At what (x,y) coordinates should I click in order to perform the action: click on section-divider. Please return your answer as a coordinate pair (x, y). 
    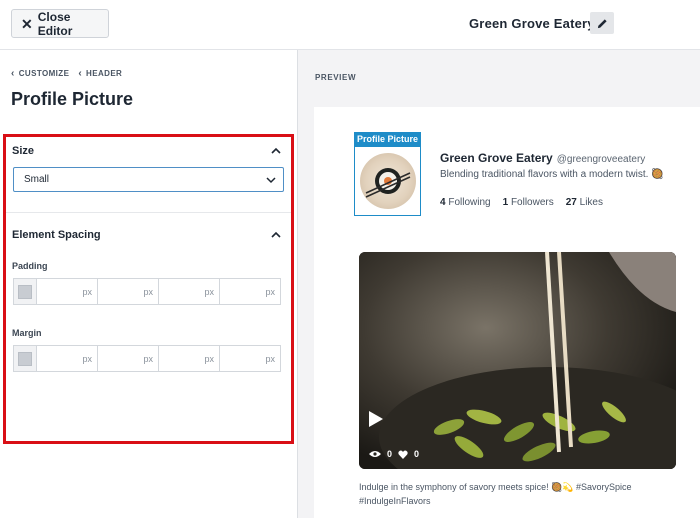
    Looking at the image, I should click on (148, 212).